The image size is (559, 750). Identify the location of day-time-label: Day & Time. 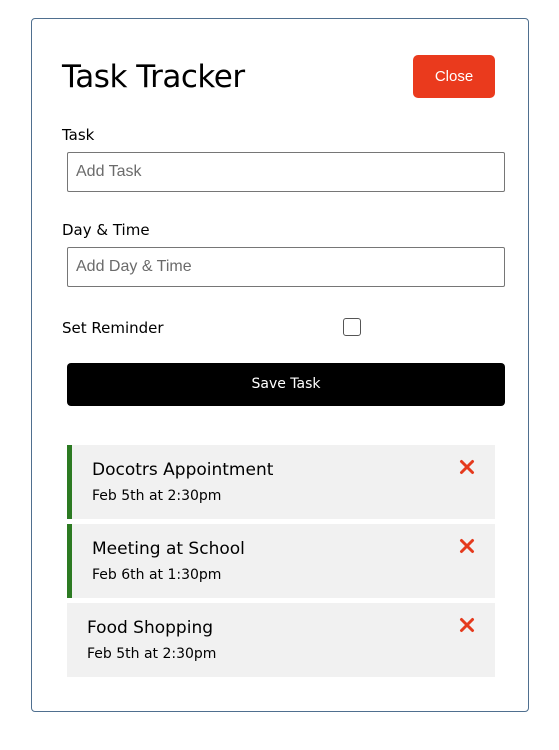
(106, 230).